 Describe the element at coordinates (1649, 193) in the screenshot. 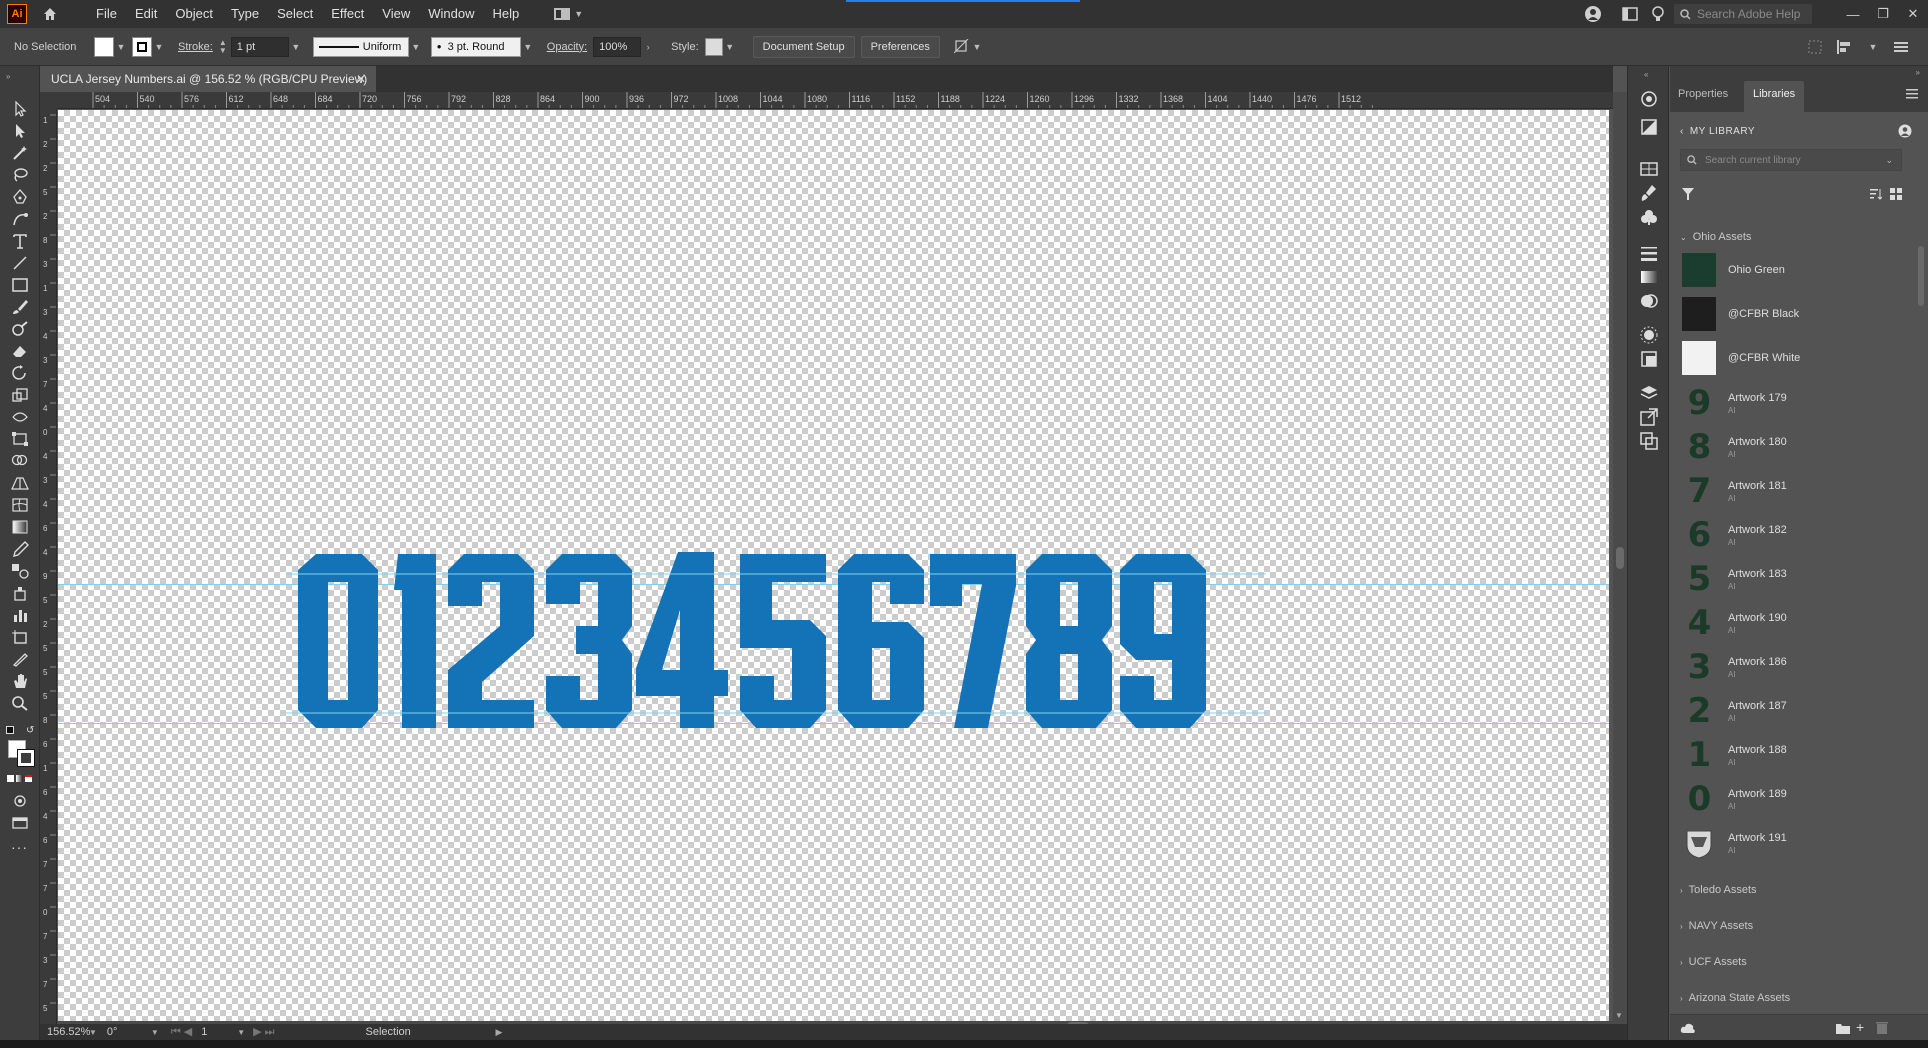

I see `brushes-icon` at that location.